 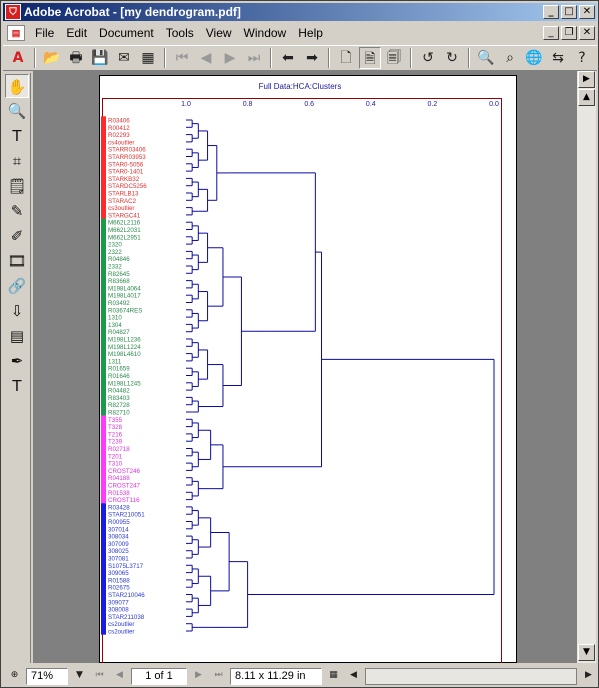 What do you see at coordinates (118, 610) in the screenshot?
I see `leaf-label: 308008` at bounding box center [118, 610].